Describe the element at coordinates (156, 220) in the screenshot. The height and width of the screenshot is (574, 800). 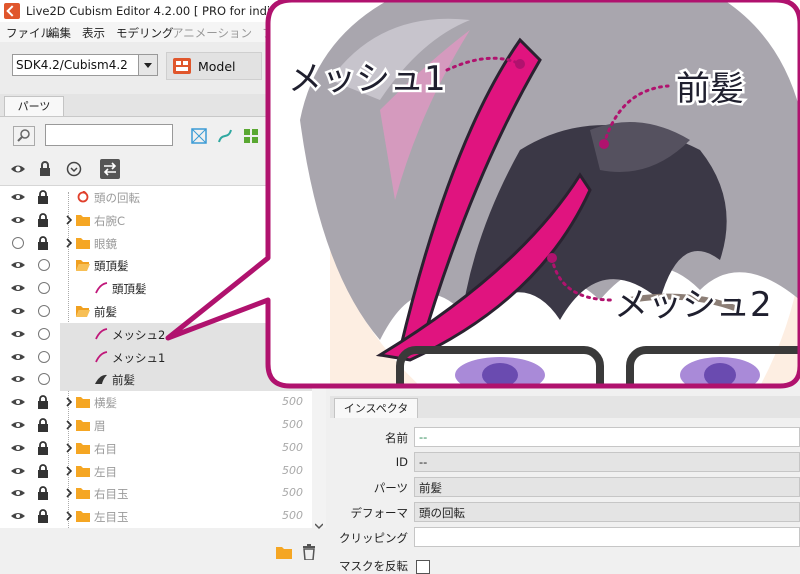
I see `tree-row: 右腕C` at that location.